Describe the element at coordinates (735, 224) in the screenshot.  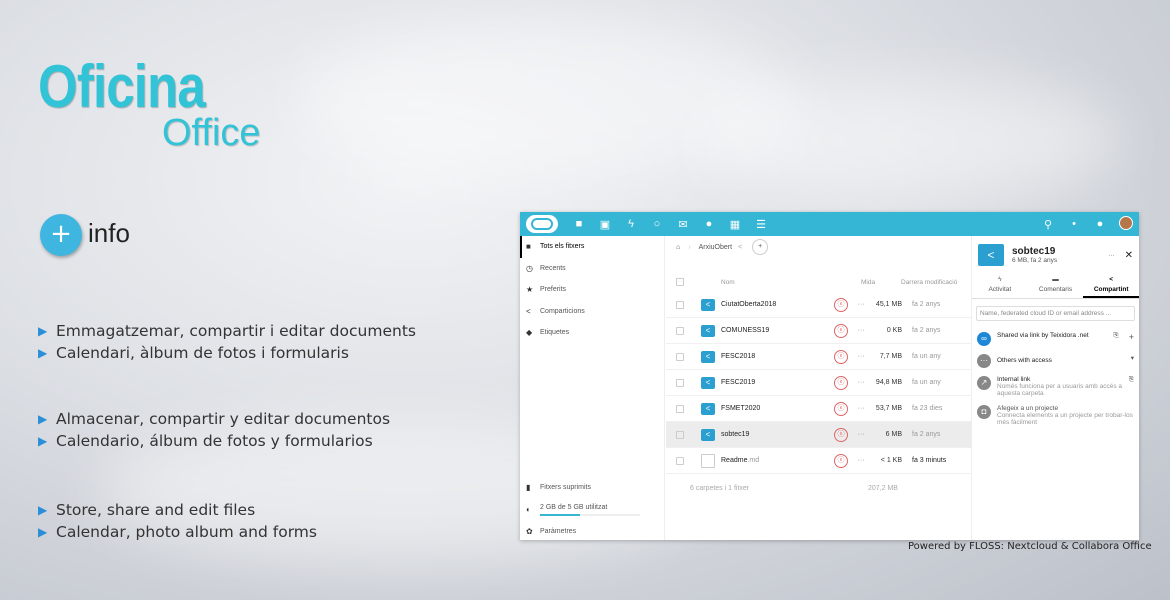
I see `calendar-icon: ▦` at that location.